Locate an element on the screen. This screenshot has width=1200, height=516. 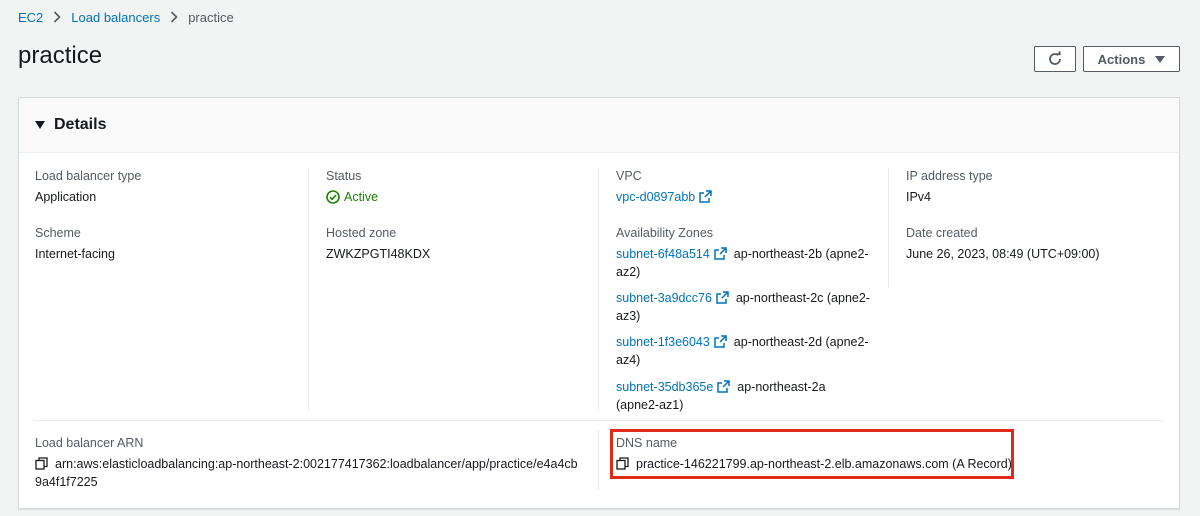
field-label: Status is located at coordinates (344, 176).